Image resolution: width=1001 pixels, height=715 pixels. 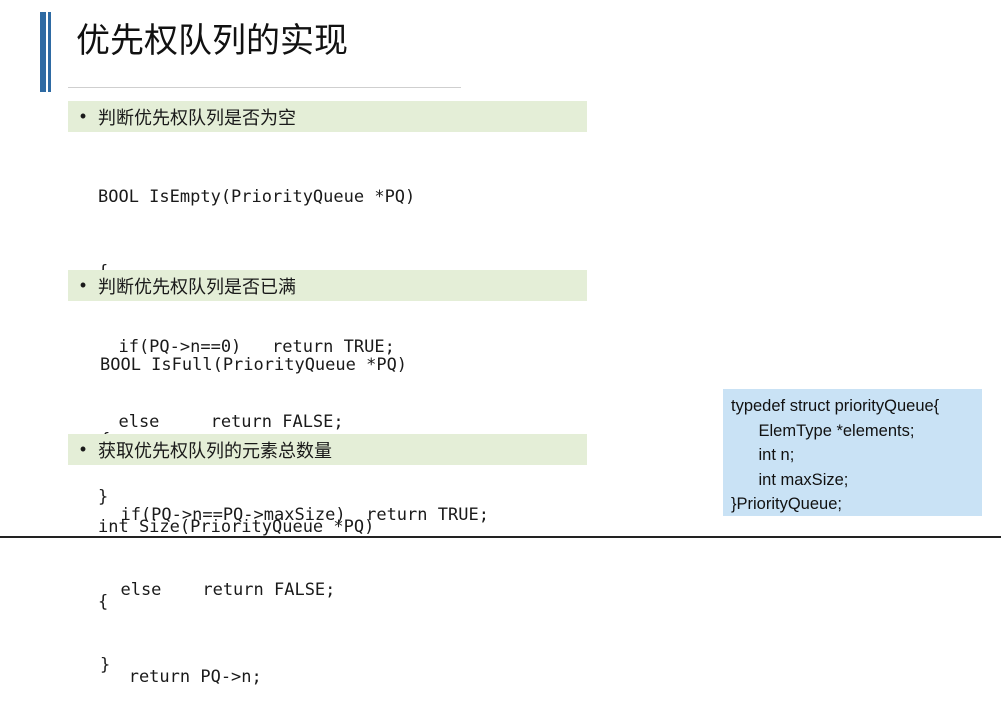 What do you see at coordinates (500, 537) in the screenshot?
I see `bottom-divider` at bounding box center [500, 537].